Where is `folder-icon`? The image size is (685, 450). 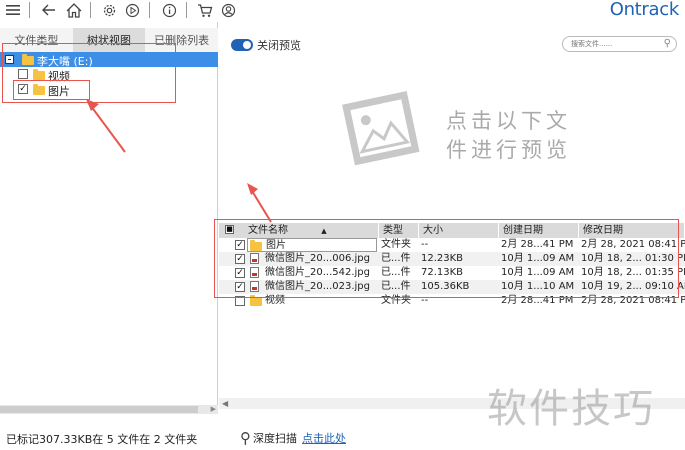
folder-icon is located at coordinates (256, 300).